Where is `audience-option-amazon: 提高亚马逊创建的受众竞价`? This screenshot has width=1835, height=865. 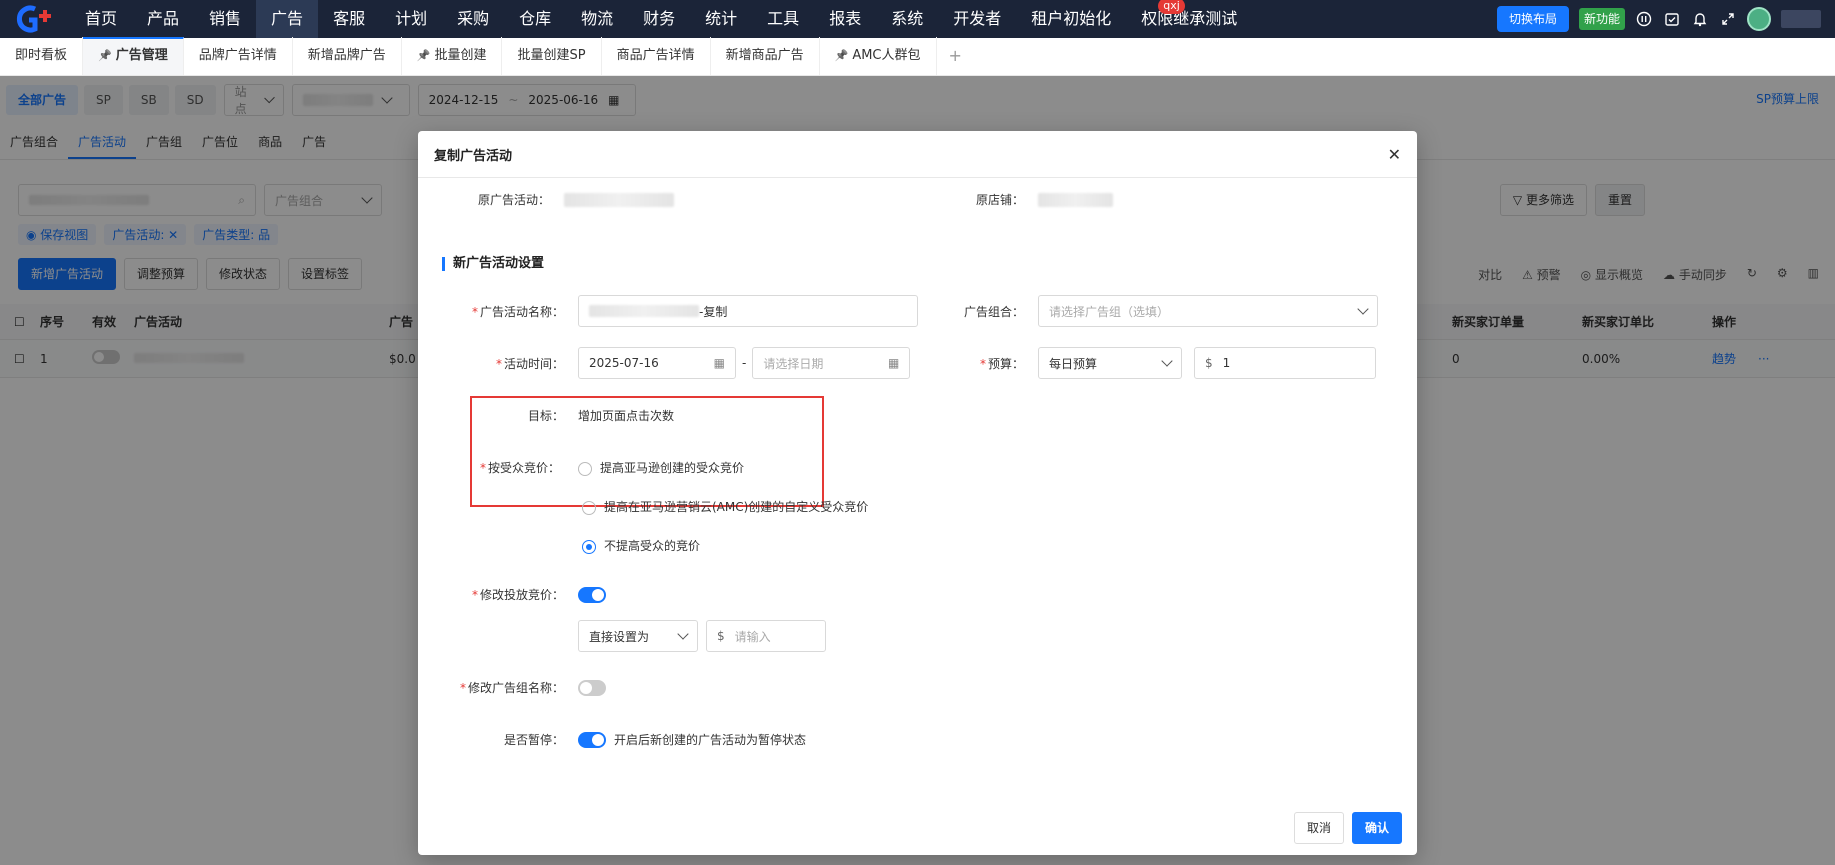 audience-option-amazon: 提高亚马逊创建的受众竞价 is located at coordinates (661, 467).